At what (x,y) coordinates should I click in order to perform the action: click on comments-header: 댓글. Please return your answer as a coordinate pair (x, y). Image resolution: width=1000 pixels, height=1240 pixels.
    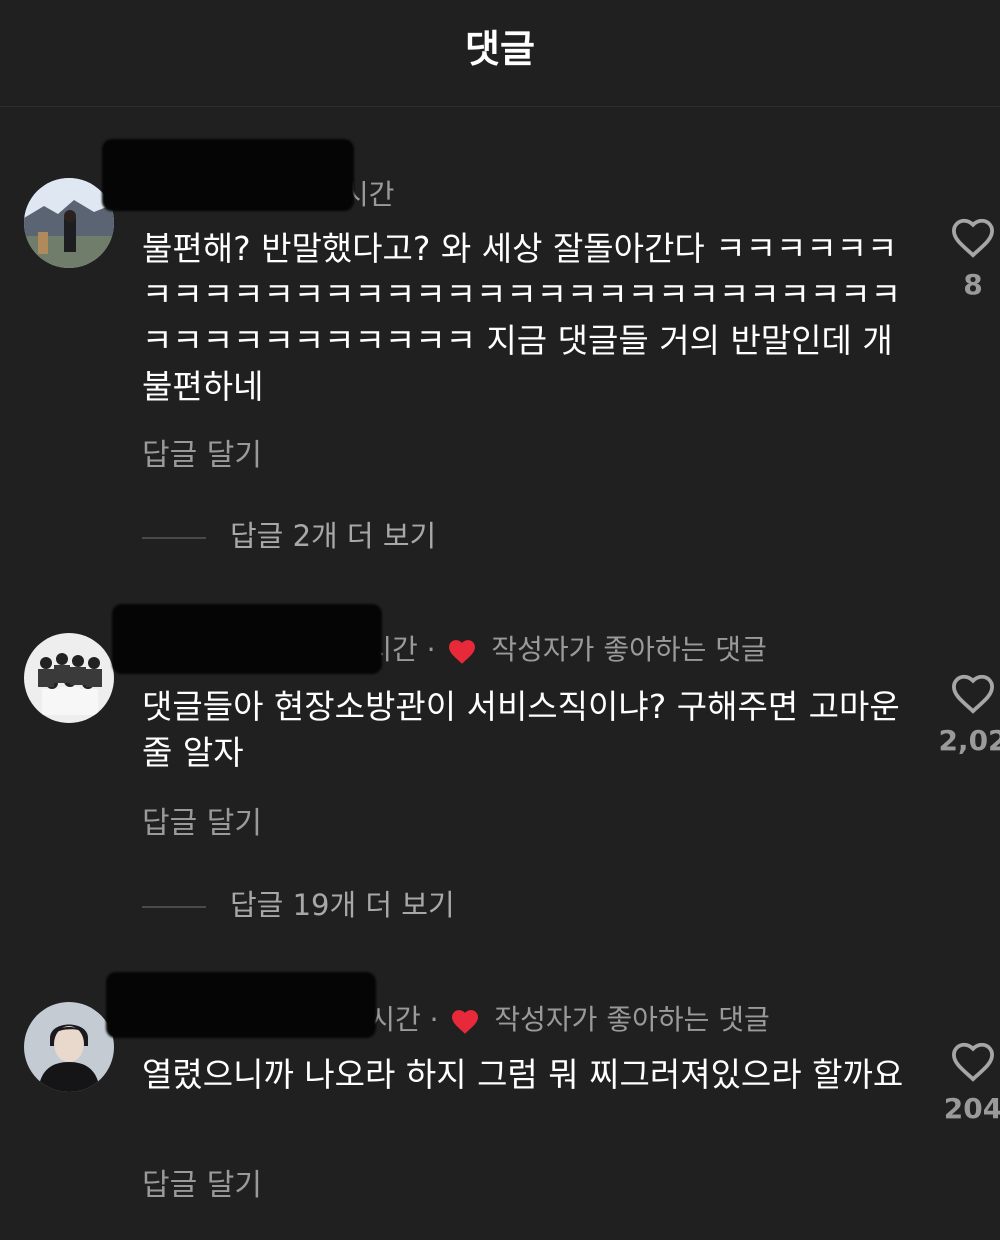
    Looking at the image, I should click on (500, 53).